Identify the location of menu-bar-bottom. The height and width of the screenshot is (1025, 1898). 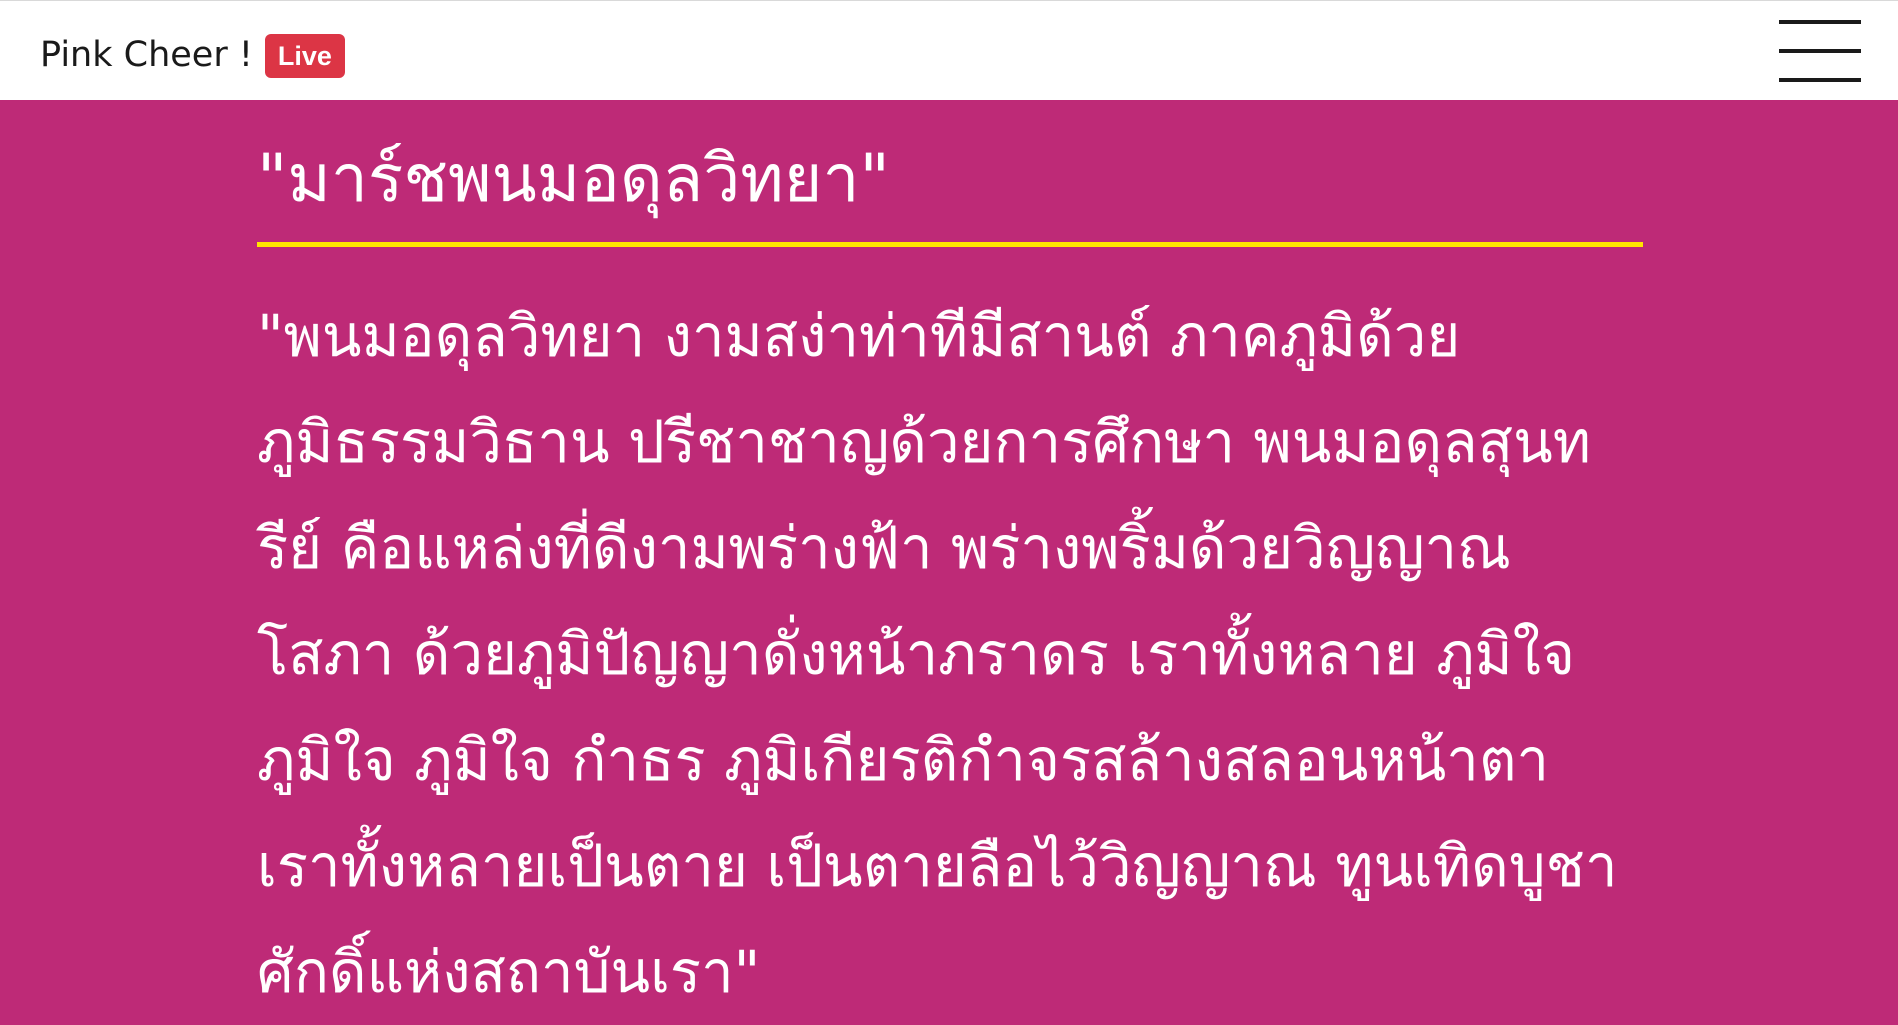
(1820, 80).